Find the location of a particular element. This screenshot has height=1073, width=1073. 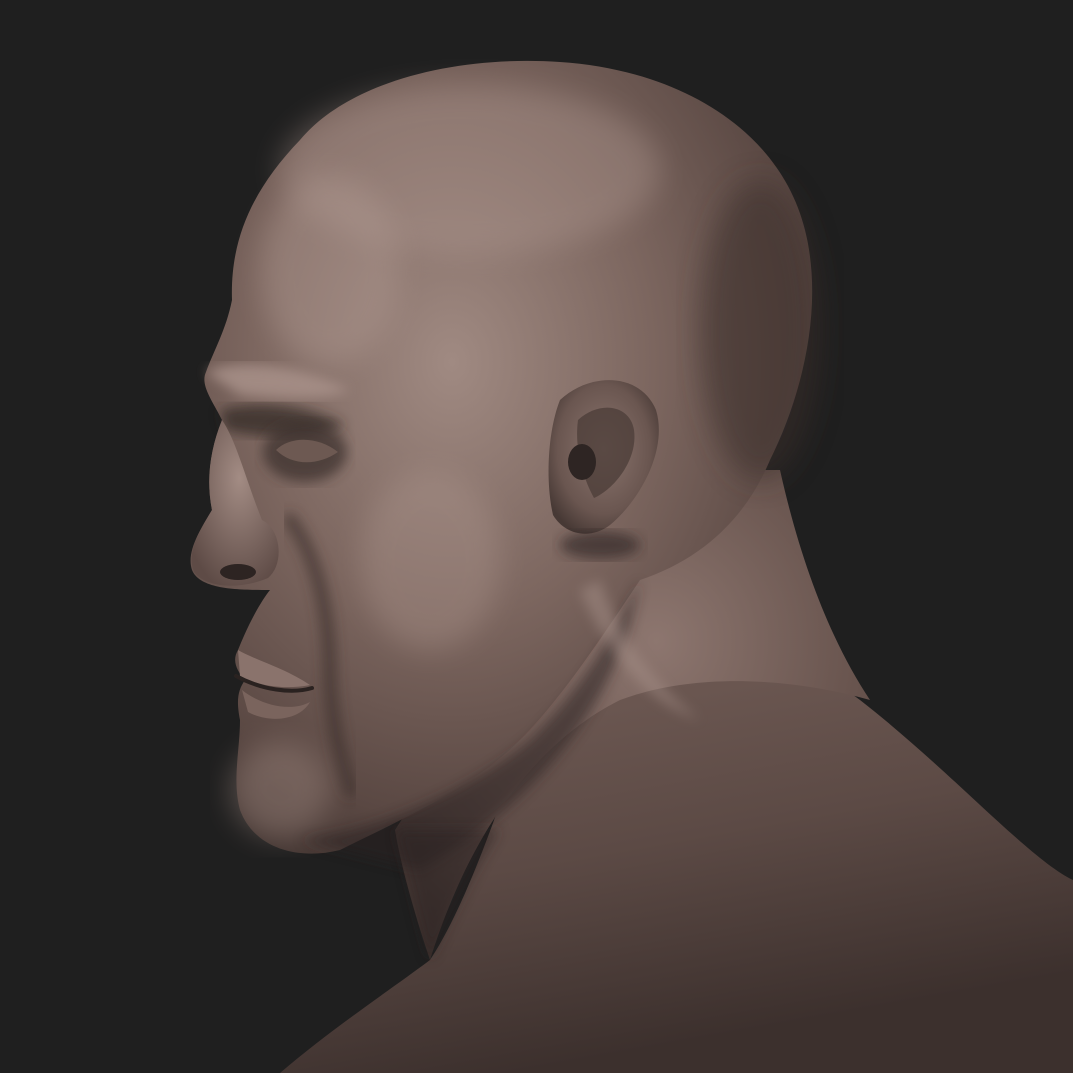

back-skull-shadow is located at coordinates (760, 330).